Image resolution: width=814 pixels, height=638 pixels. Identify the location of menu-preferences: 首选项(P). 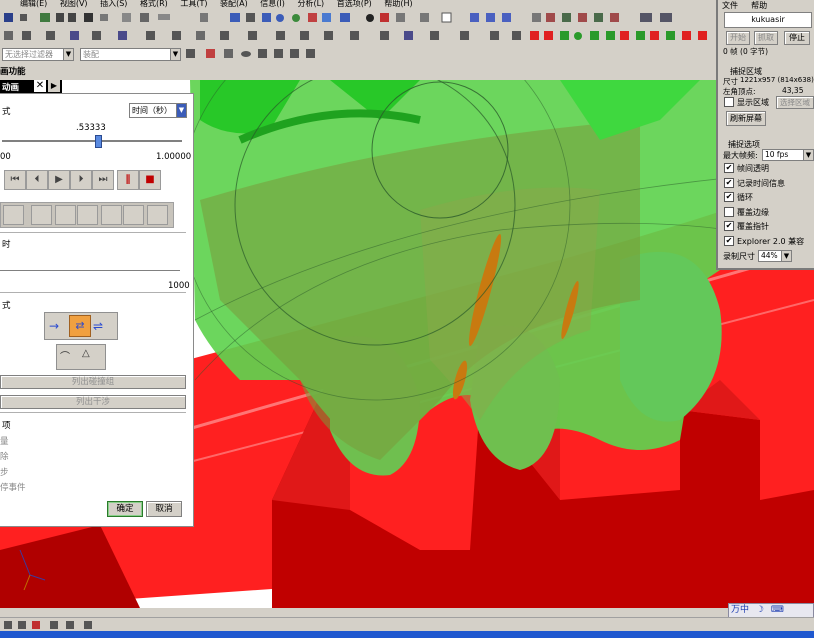
(354, 4).